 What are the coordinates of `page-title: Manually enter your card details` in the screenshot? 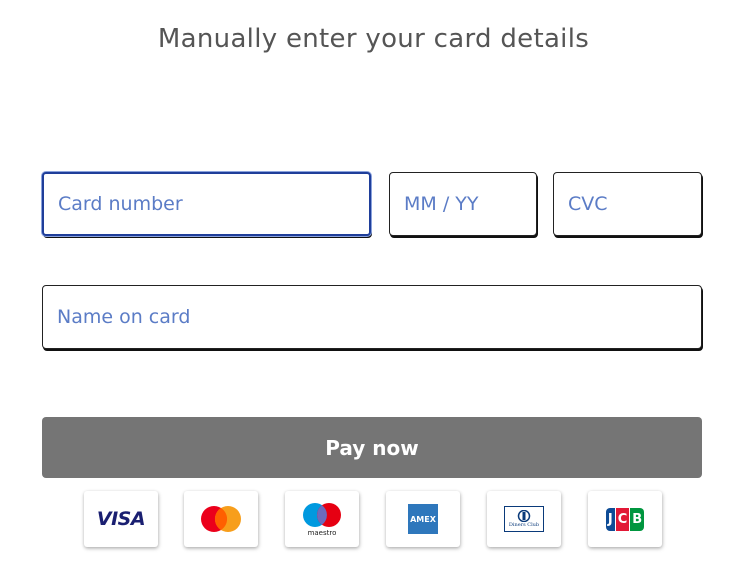 It's located at (373, 39).